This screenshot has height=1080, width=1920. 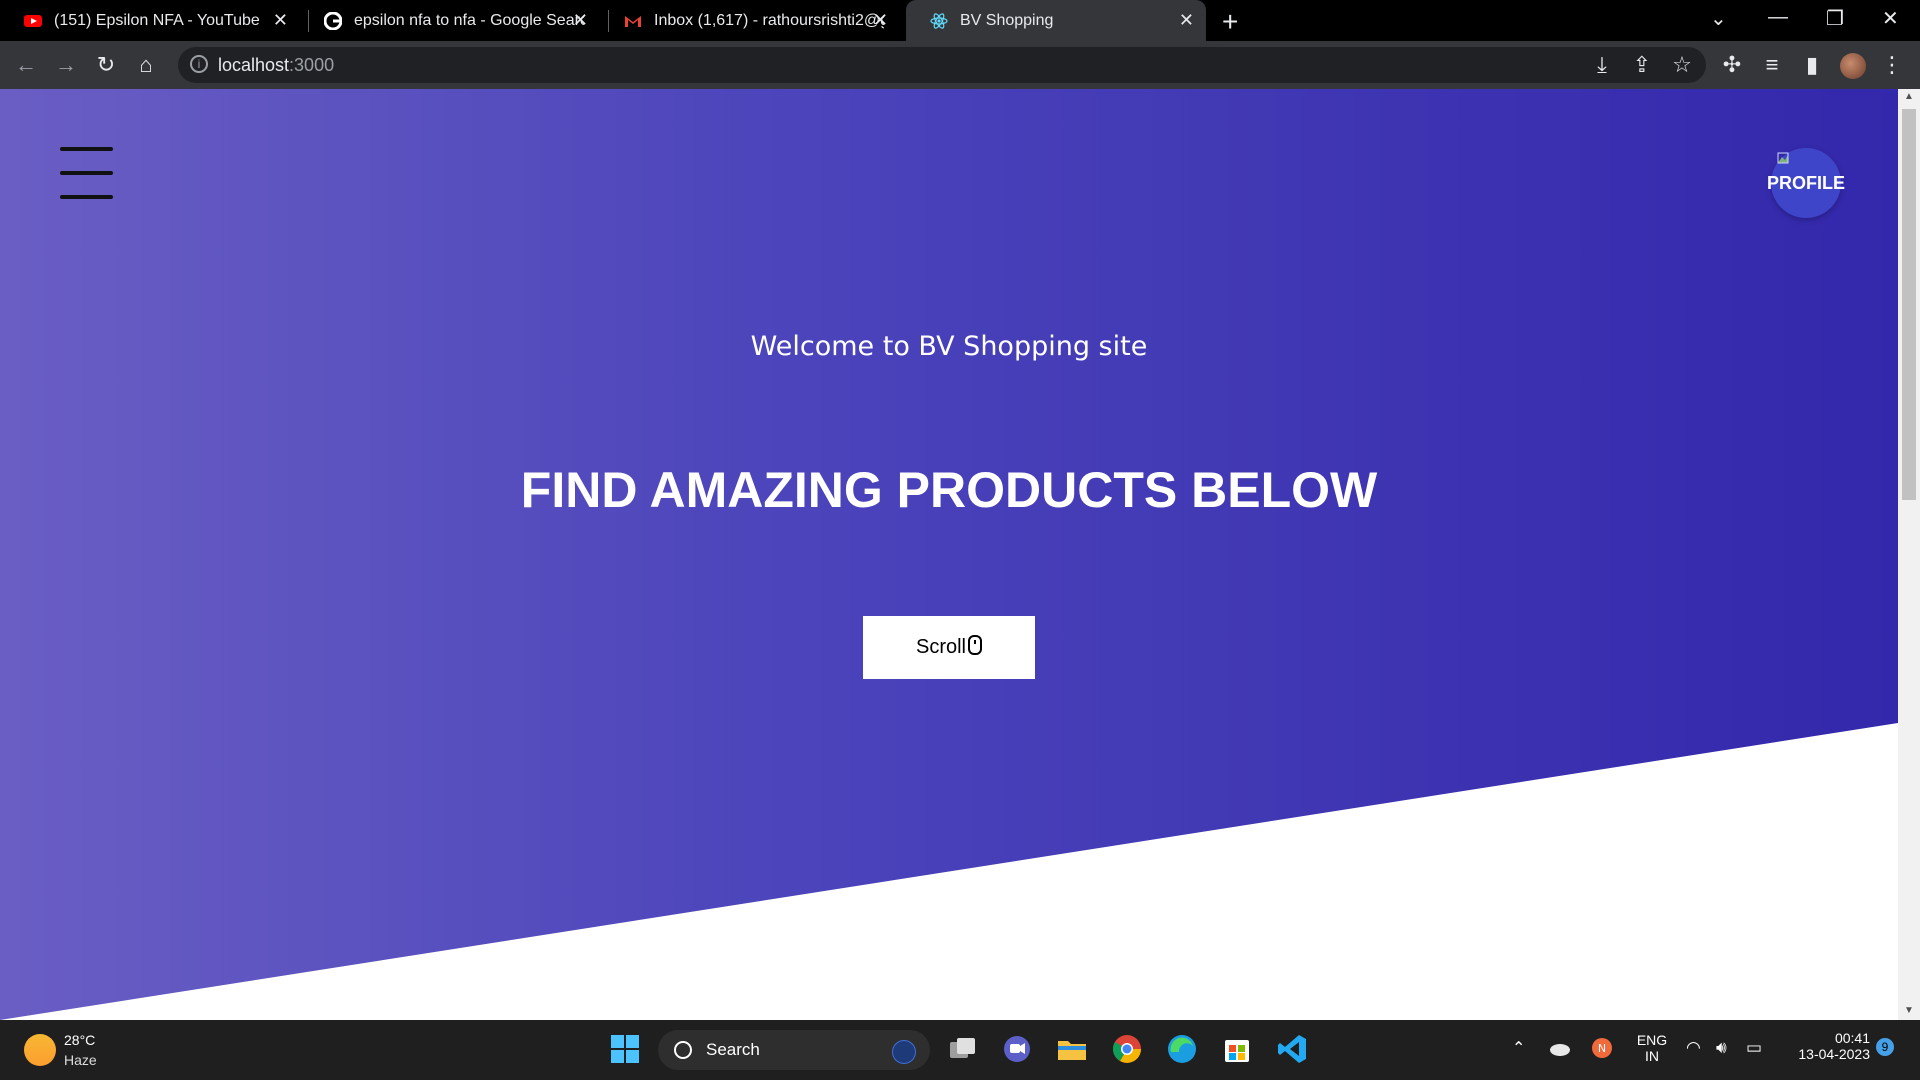 What do you see at coordinates (1852, 1038) in the screenshot?
I see `time-text: 00:41` at bounding box center [1852, 1038].